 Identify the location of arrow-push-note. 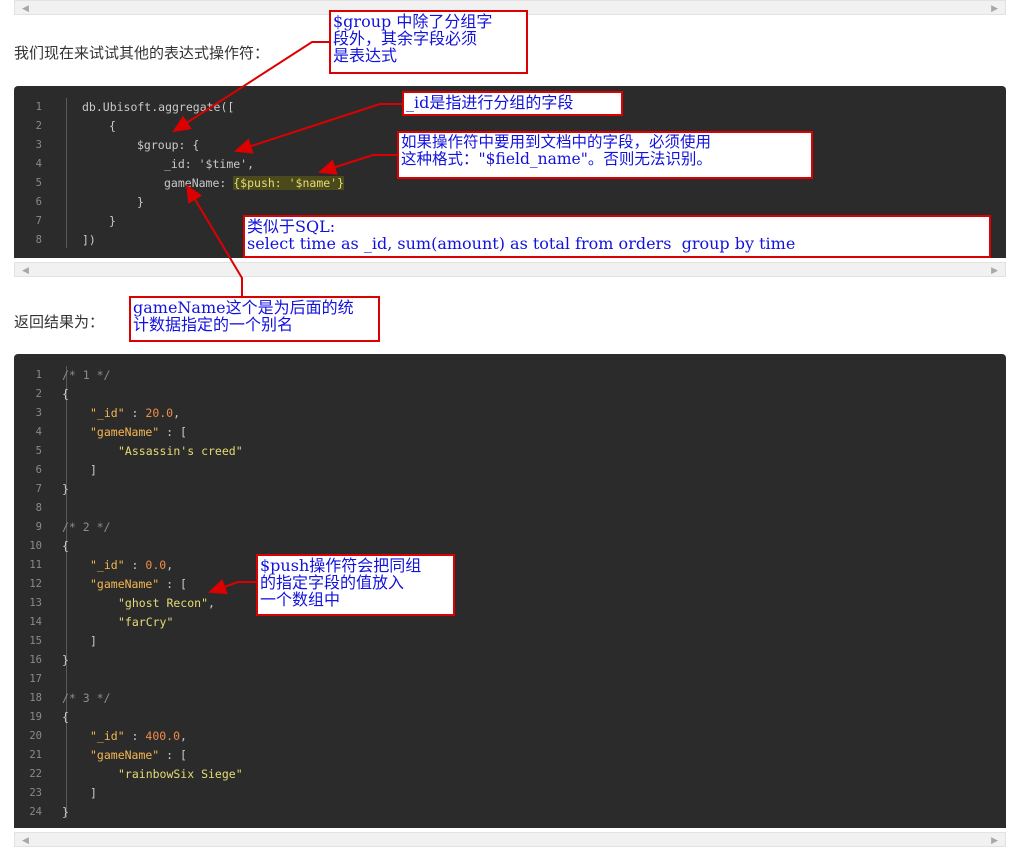
(233, 587).